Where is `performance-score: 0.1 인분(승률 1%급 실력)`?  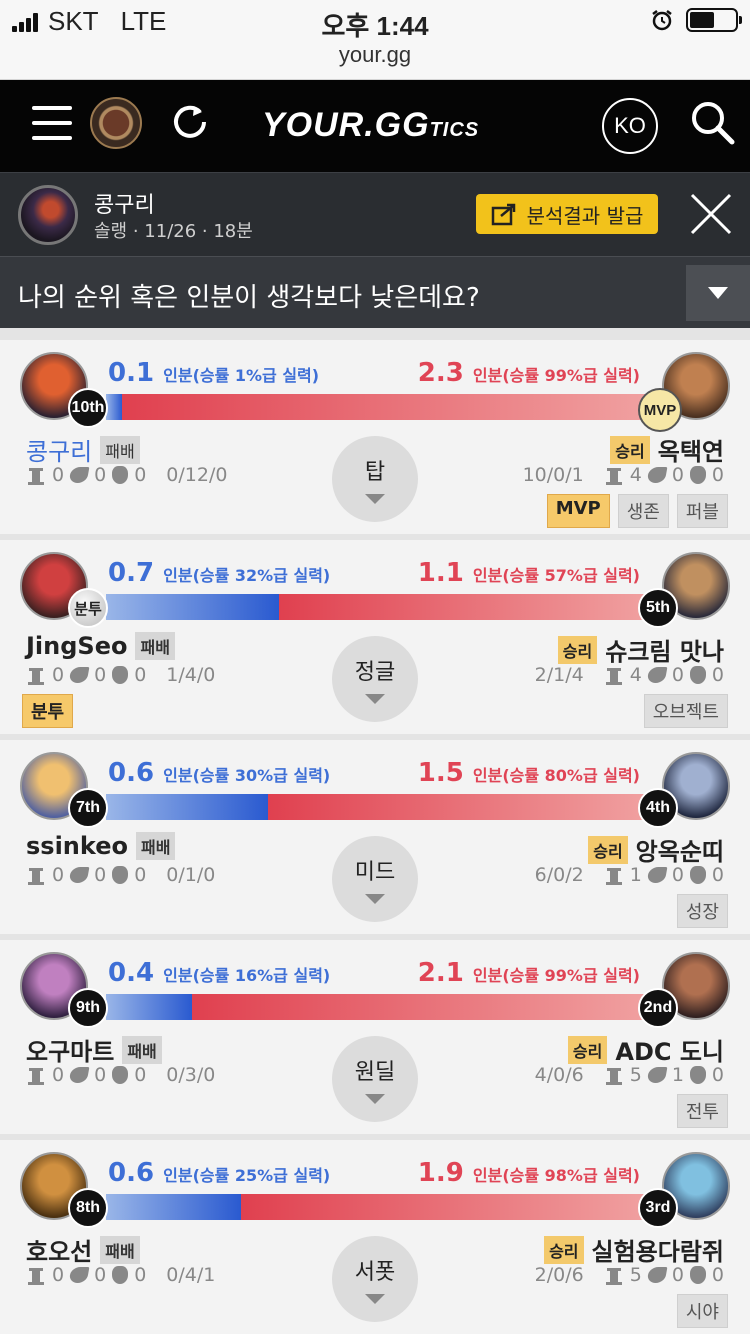
performance-score: 0.1 인분(승률 1%급 실력) is located at coordinates (213, 373).